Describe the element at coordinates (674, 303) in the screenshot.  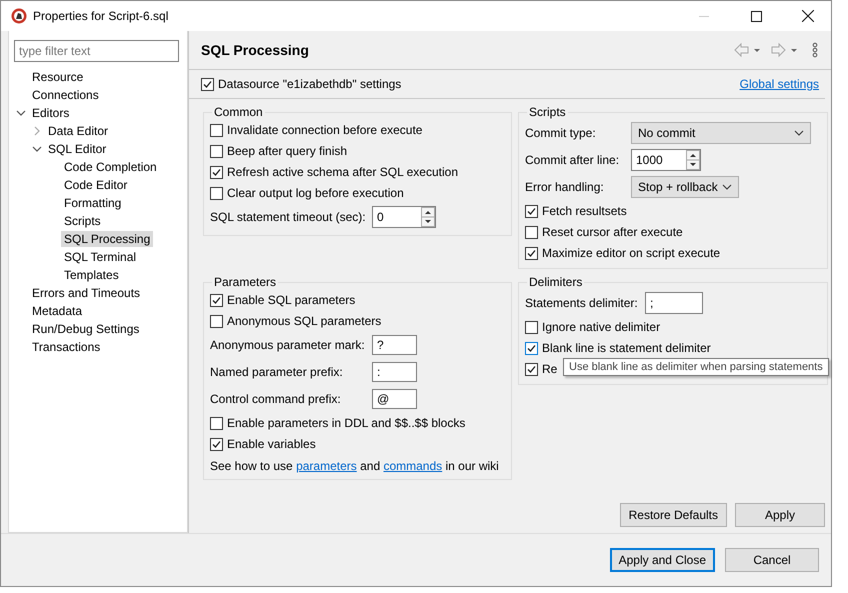
I see `text-field: ;` at that location.